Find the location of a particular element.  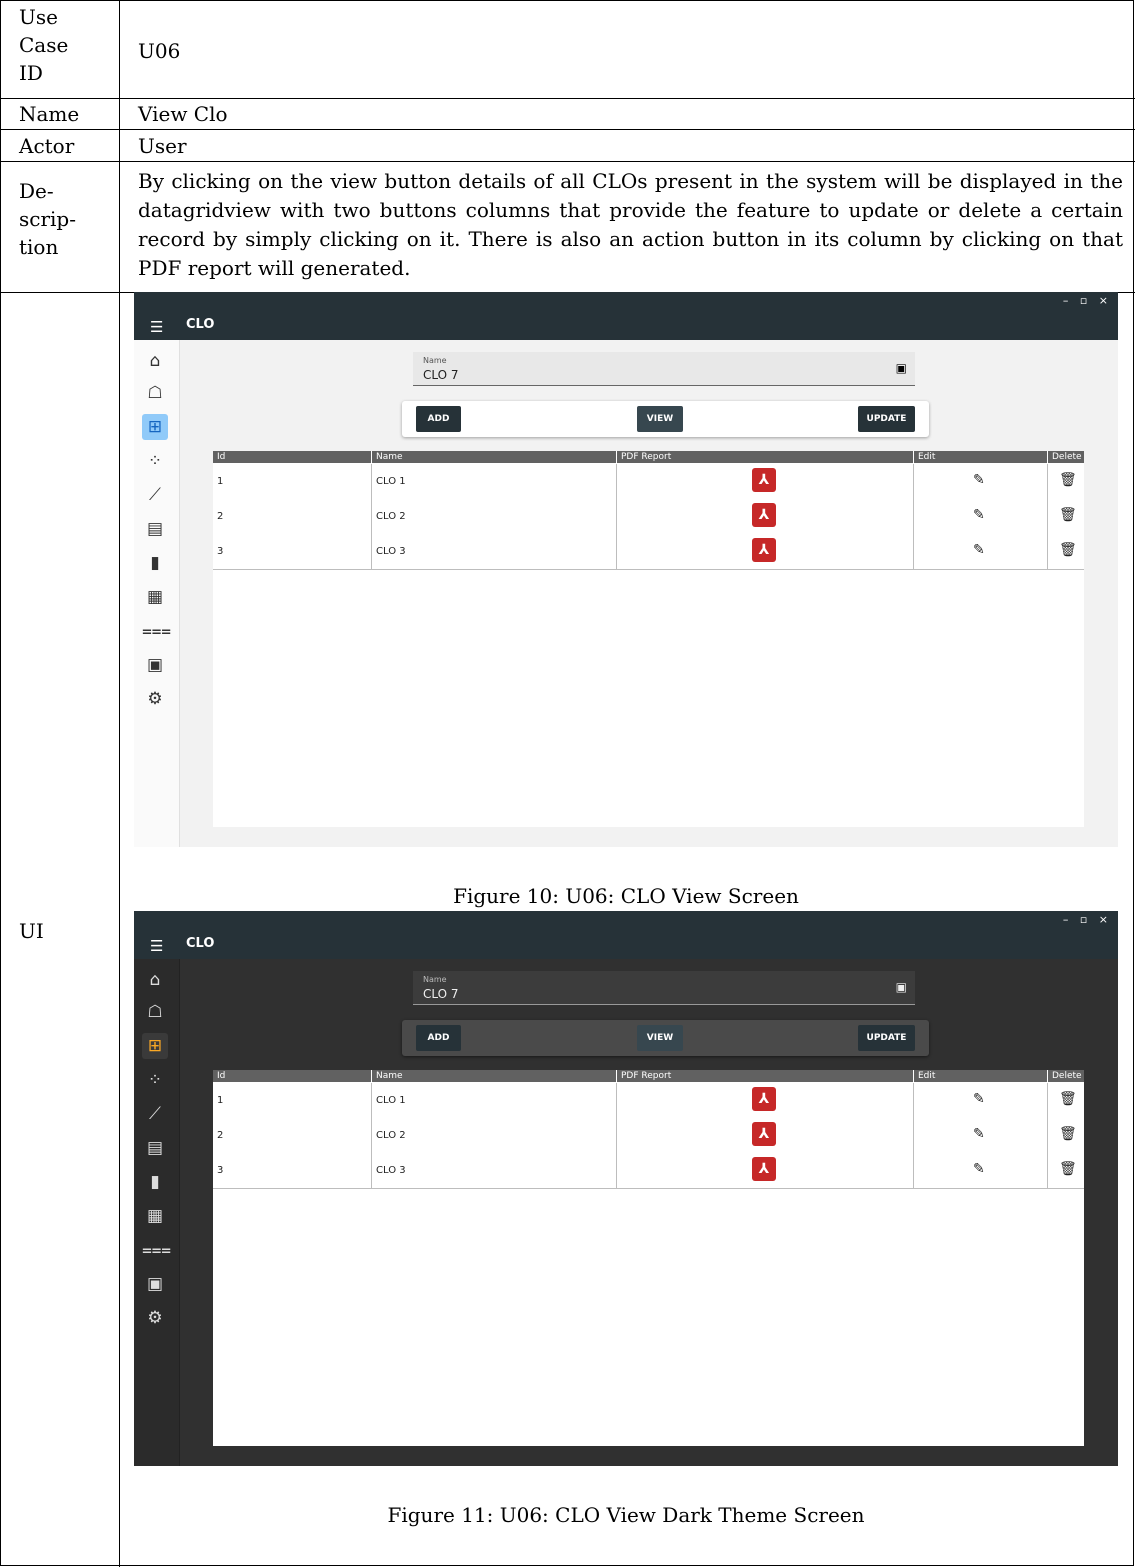

name-value: View Clo is located at coordinates (183, 114).